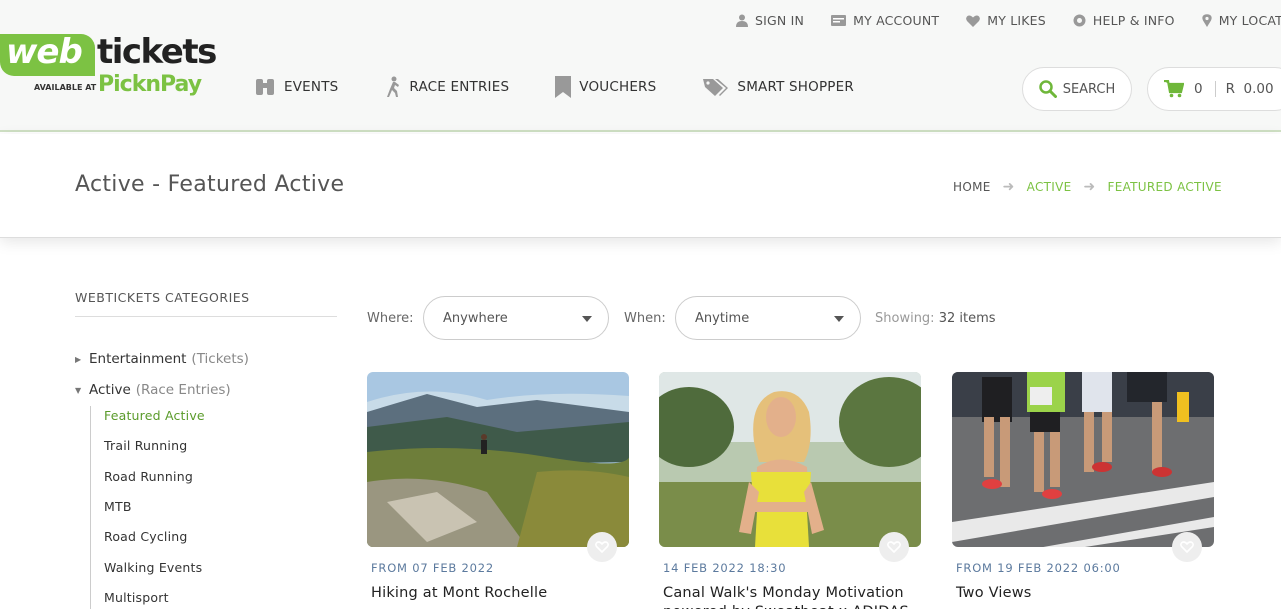 The height and width of the screenshot is (609, 1281). I want to click on webtickets-logo: web tickets AVAILABLE AT PicknPay, so click(108, 67).